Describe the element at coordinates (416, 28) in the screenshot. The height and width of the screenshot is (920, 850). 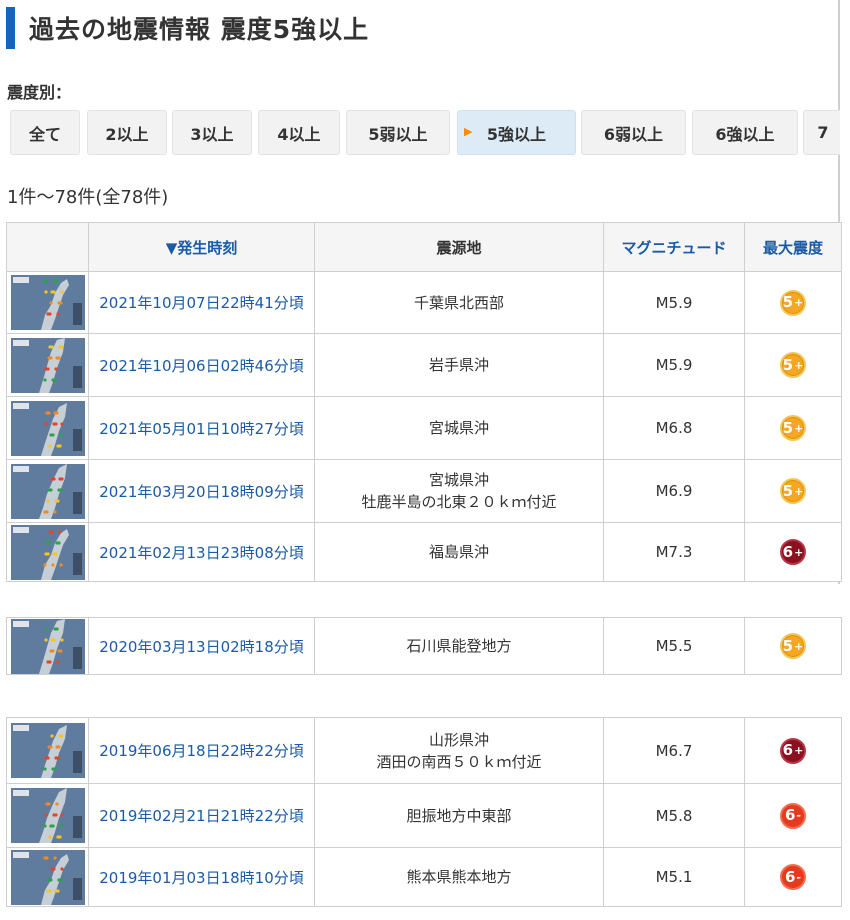
I see `page-header: 過去の地震情報 震度5強以上` at that location.